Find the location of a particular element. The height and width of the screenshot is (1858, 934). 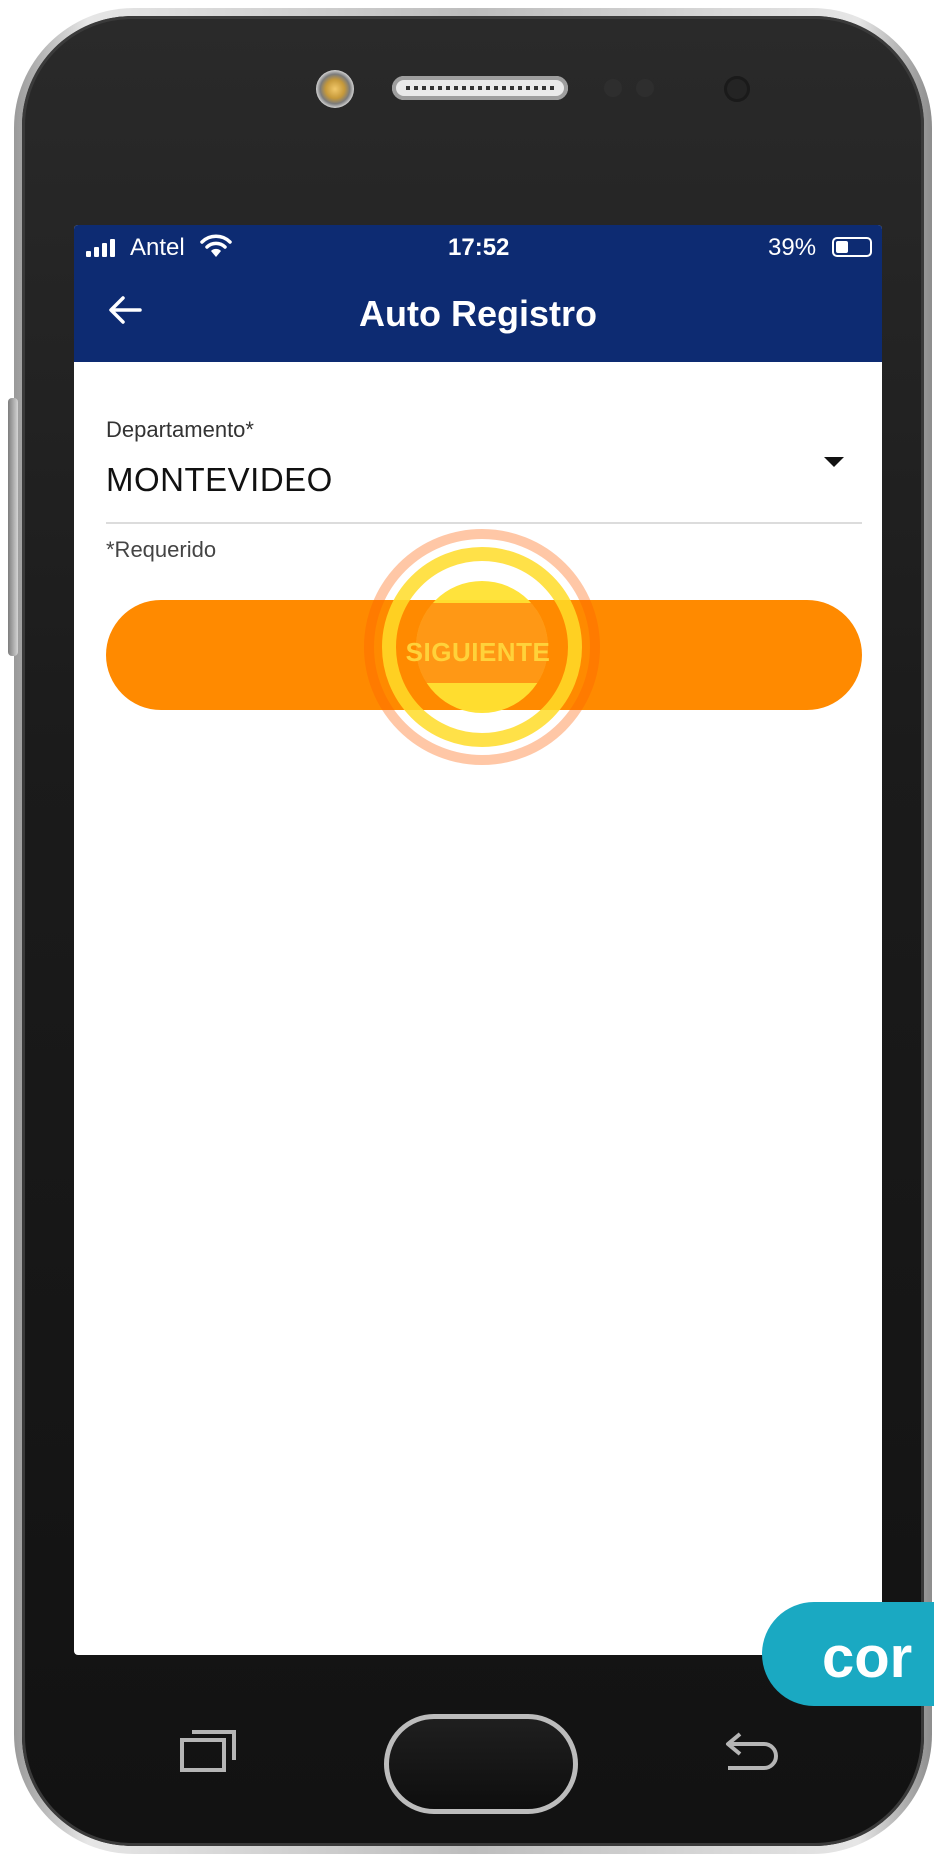

battery-level-fill is located at coordinates (842, 247).